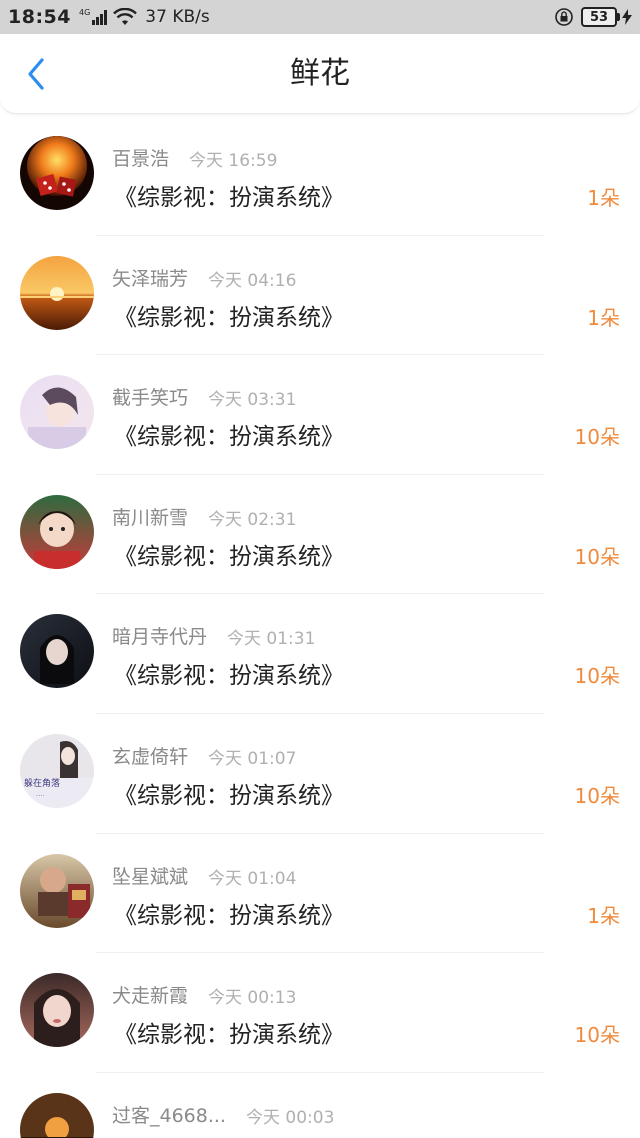  I want to click on chevron-left-icon, so click(36, 74).